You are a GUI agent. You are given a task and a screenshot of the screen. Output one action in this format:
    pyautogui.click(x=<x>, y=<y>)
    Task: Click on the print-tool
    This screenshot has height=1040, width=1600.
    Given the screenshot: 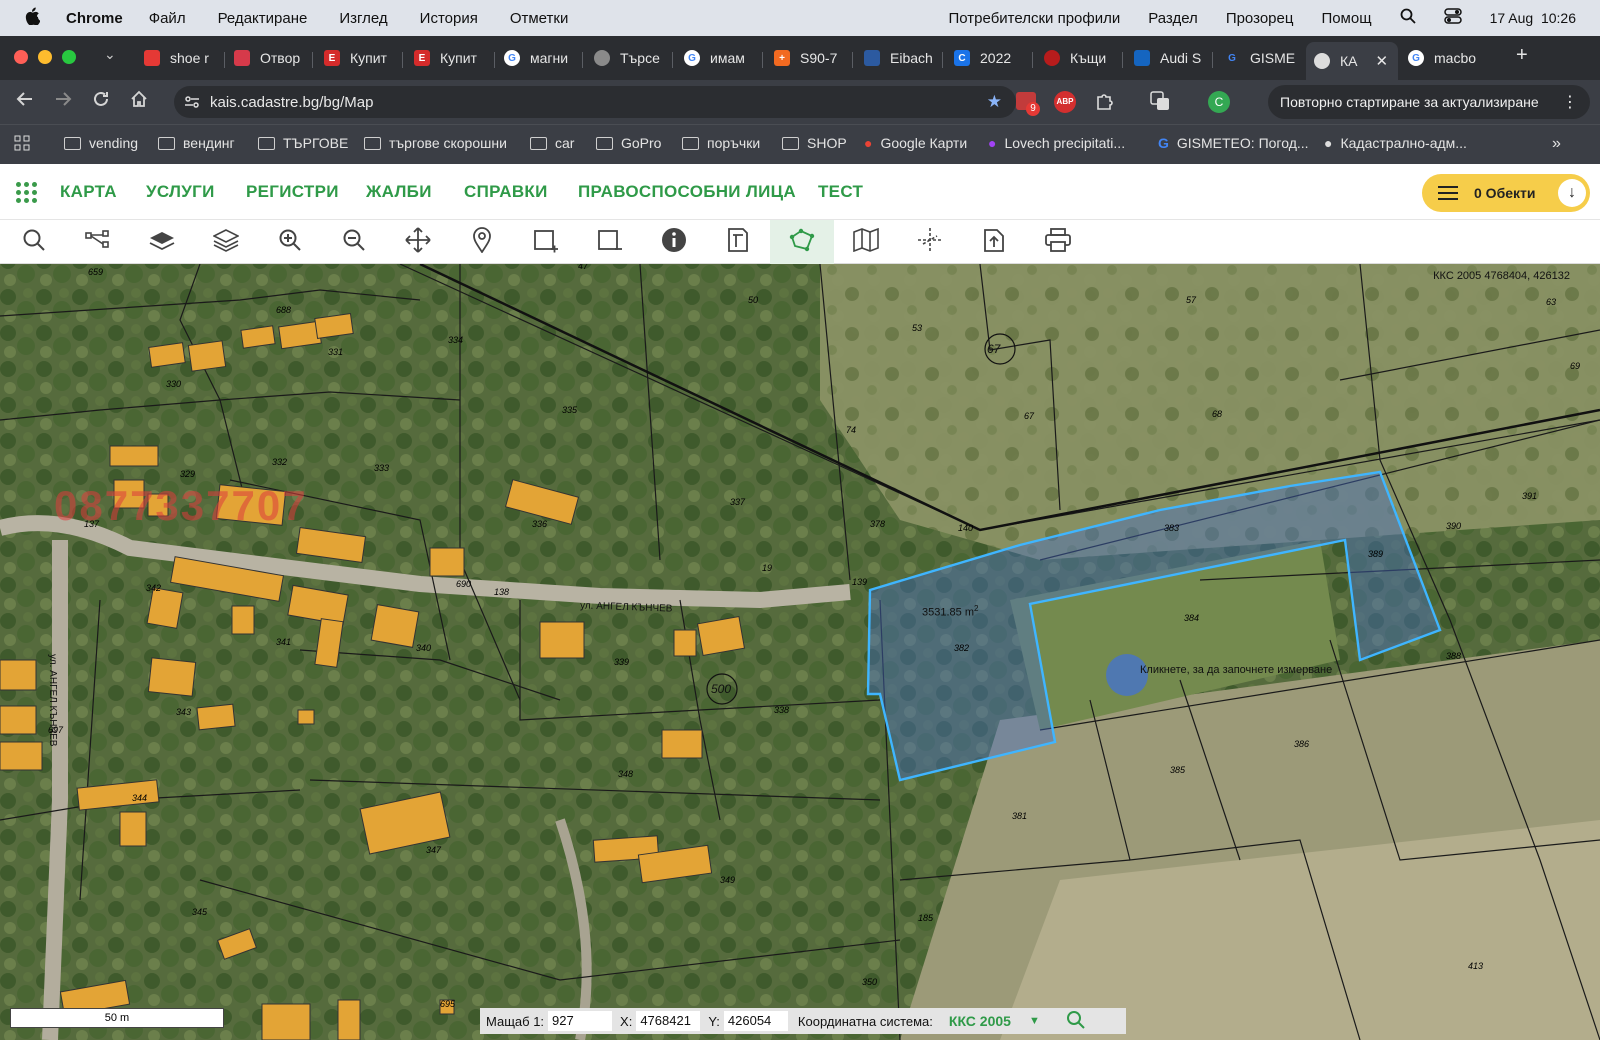 What is the action you would take?
    pyautogui.click(x=1058, y=242)
    